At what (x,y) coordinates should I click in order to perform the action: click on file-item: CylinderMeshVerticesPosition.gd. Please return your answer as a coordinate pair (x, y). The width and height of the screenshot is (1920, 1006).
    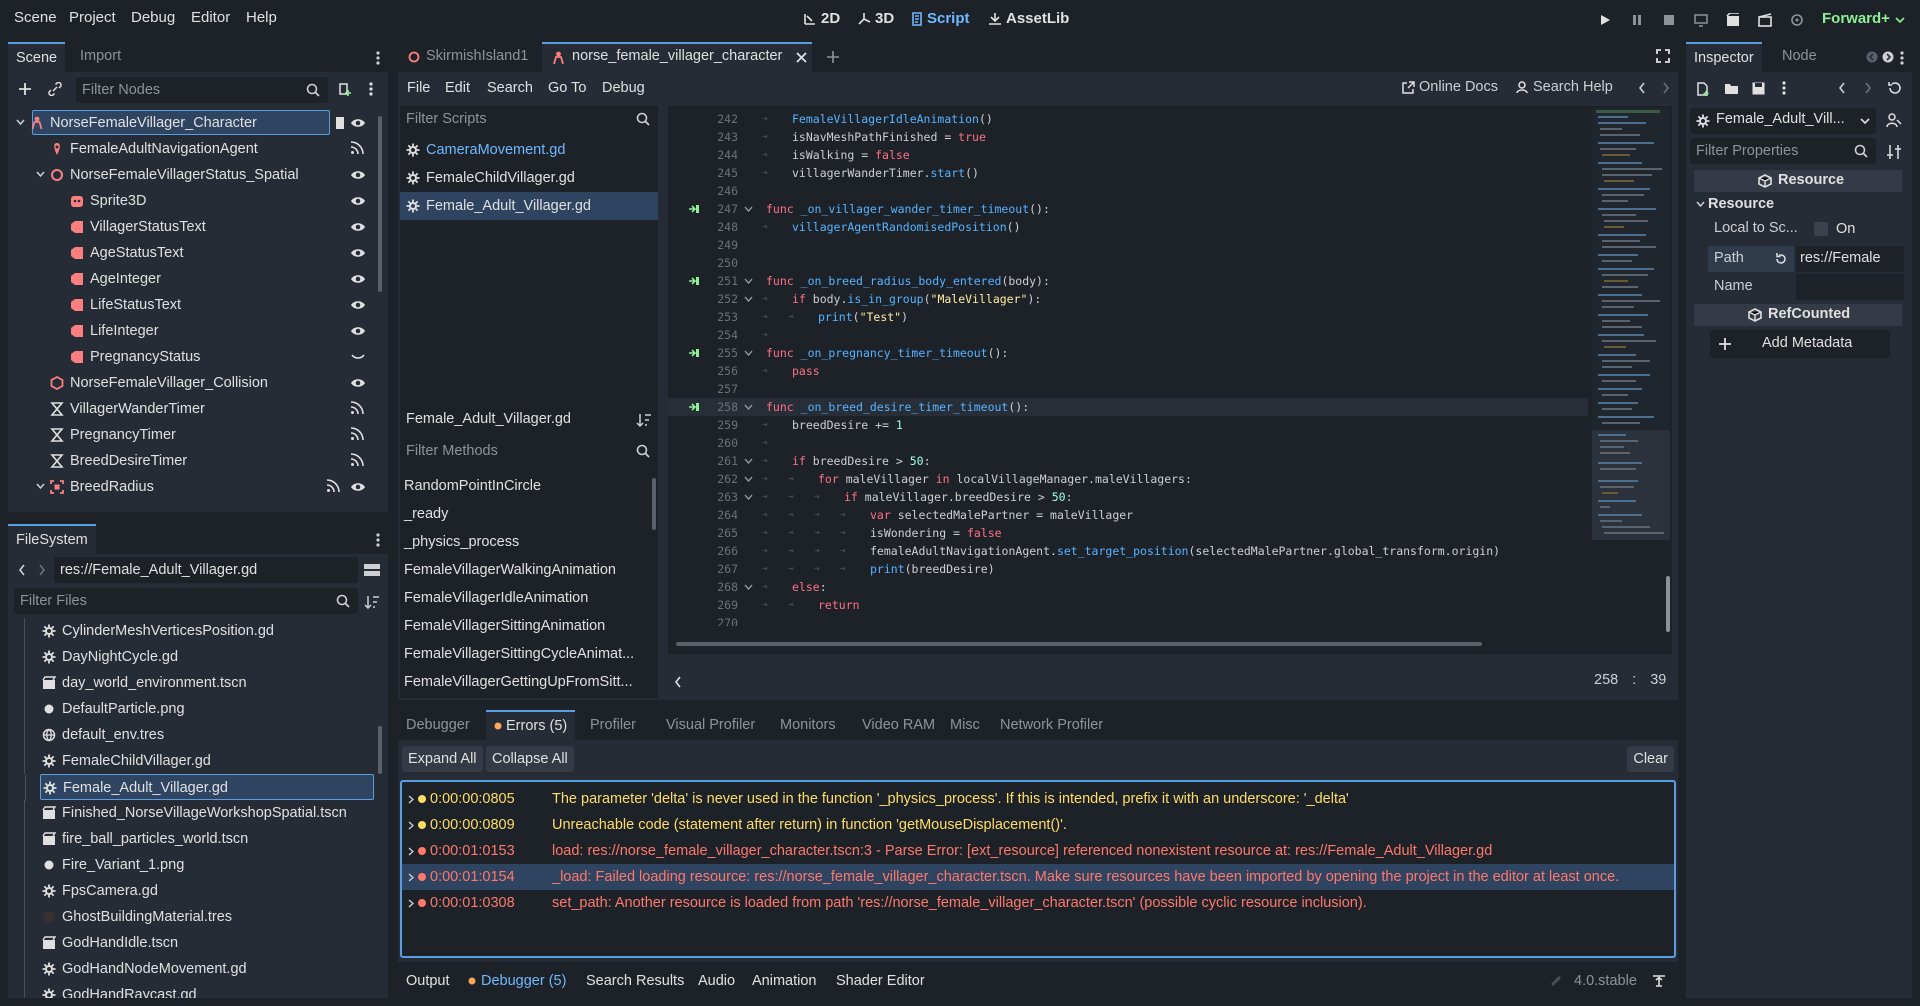
    Looking at the image, I should click on (194, 631).